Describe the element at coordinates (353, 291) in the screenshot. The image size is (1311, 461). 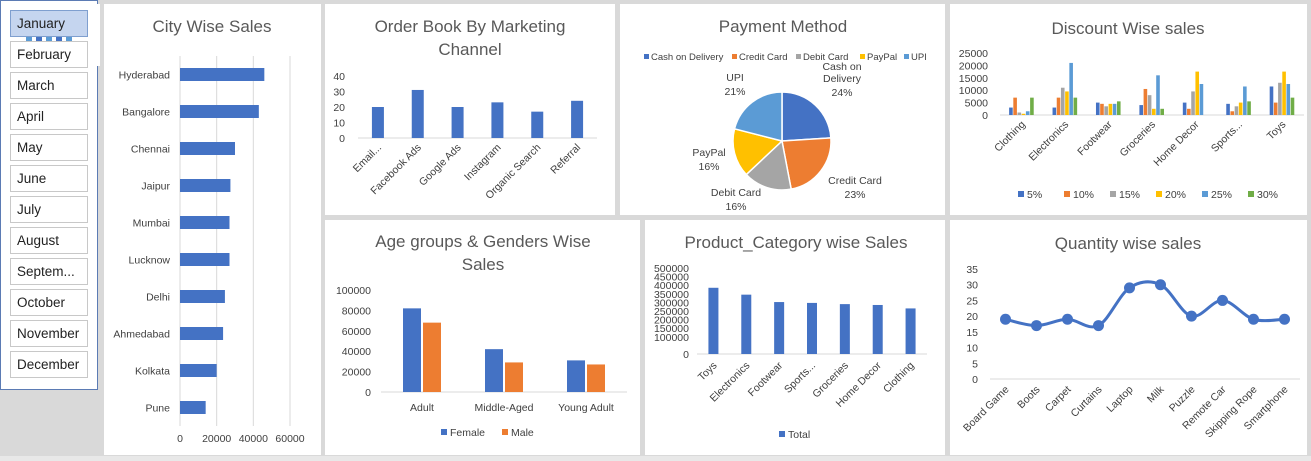
I see `y-tick-label: 100000` at that location.